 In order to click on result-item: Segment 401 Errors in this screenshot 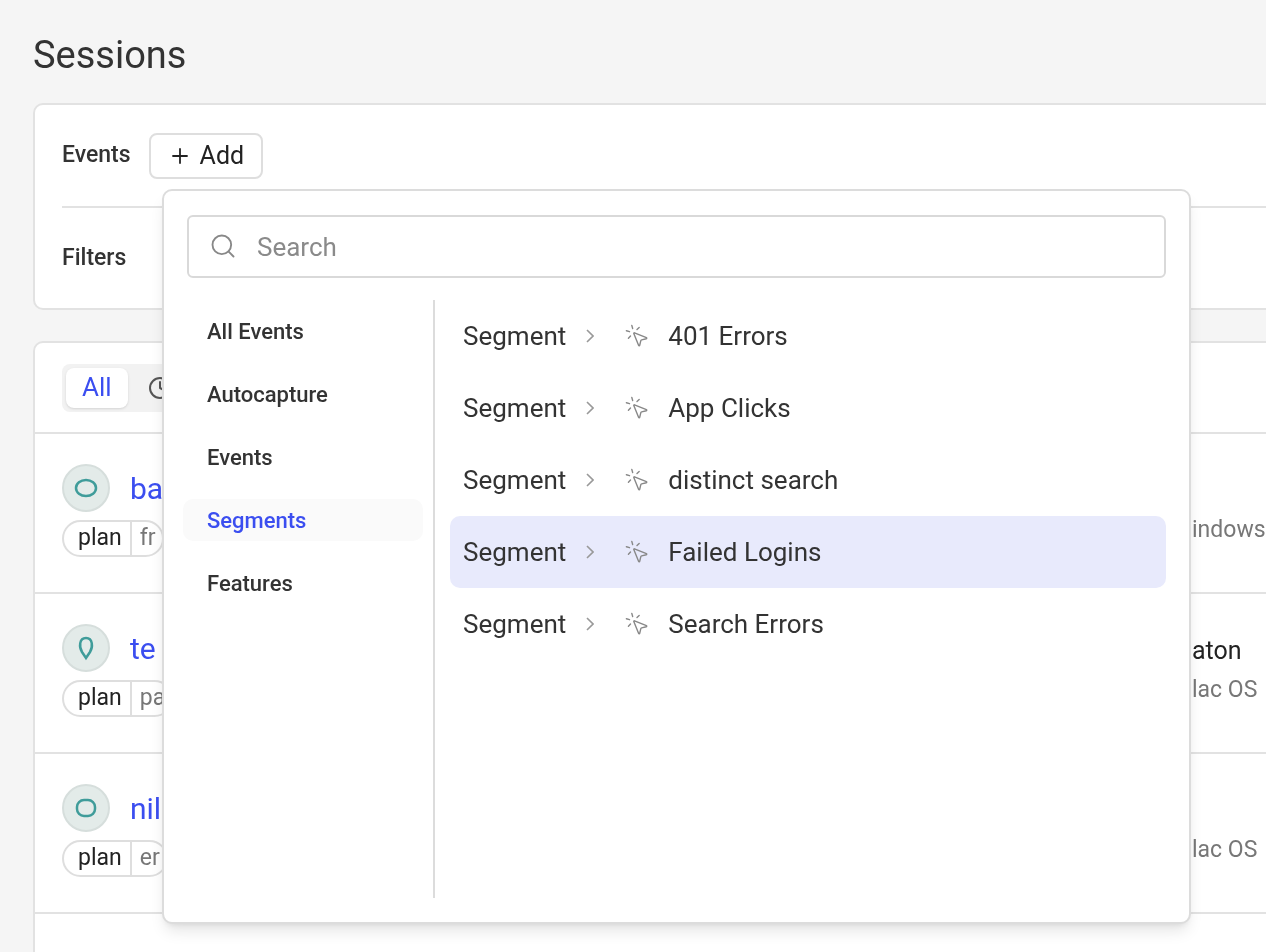, I will do `click(808, 336)`.